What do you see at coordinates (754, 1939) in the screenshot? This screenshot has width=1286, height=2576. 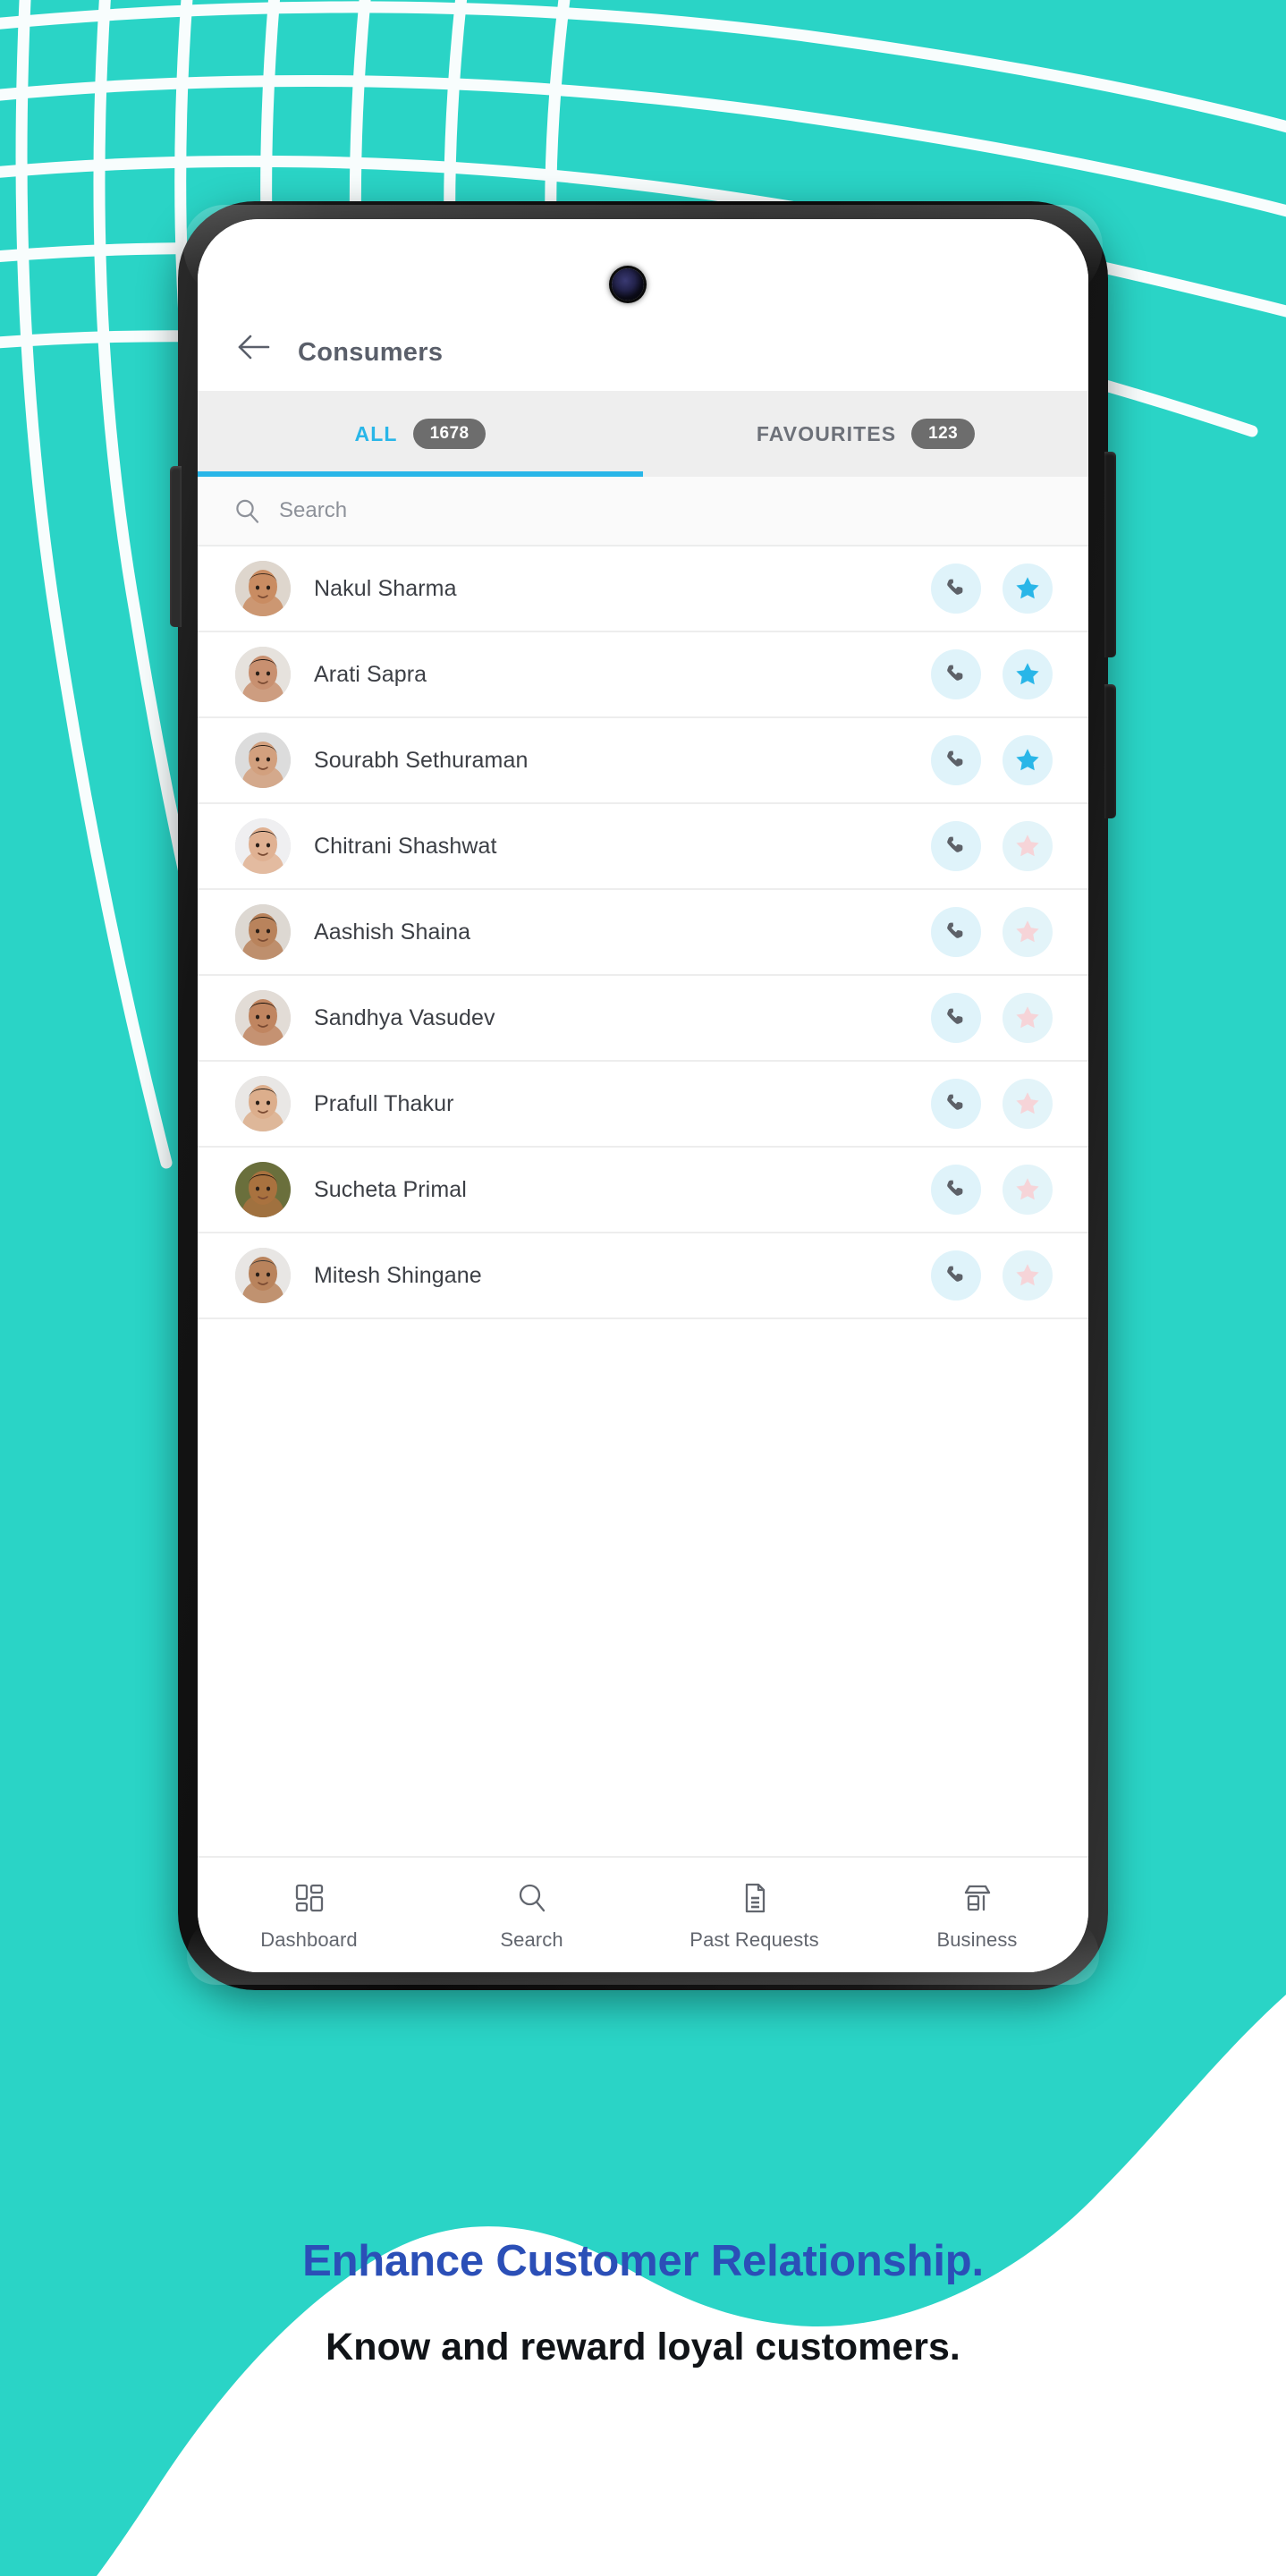 I see `nav-label-past-requests: Past Requests` at bounding box center [754, 1939].